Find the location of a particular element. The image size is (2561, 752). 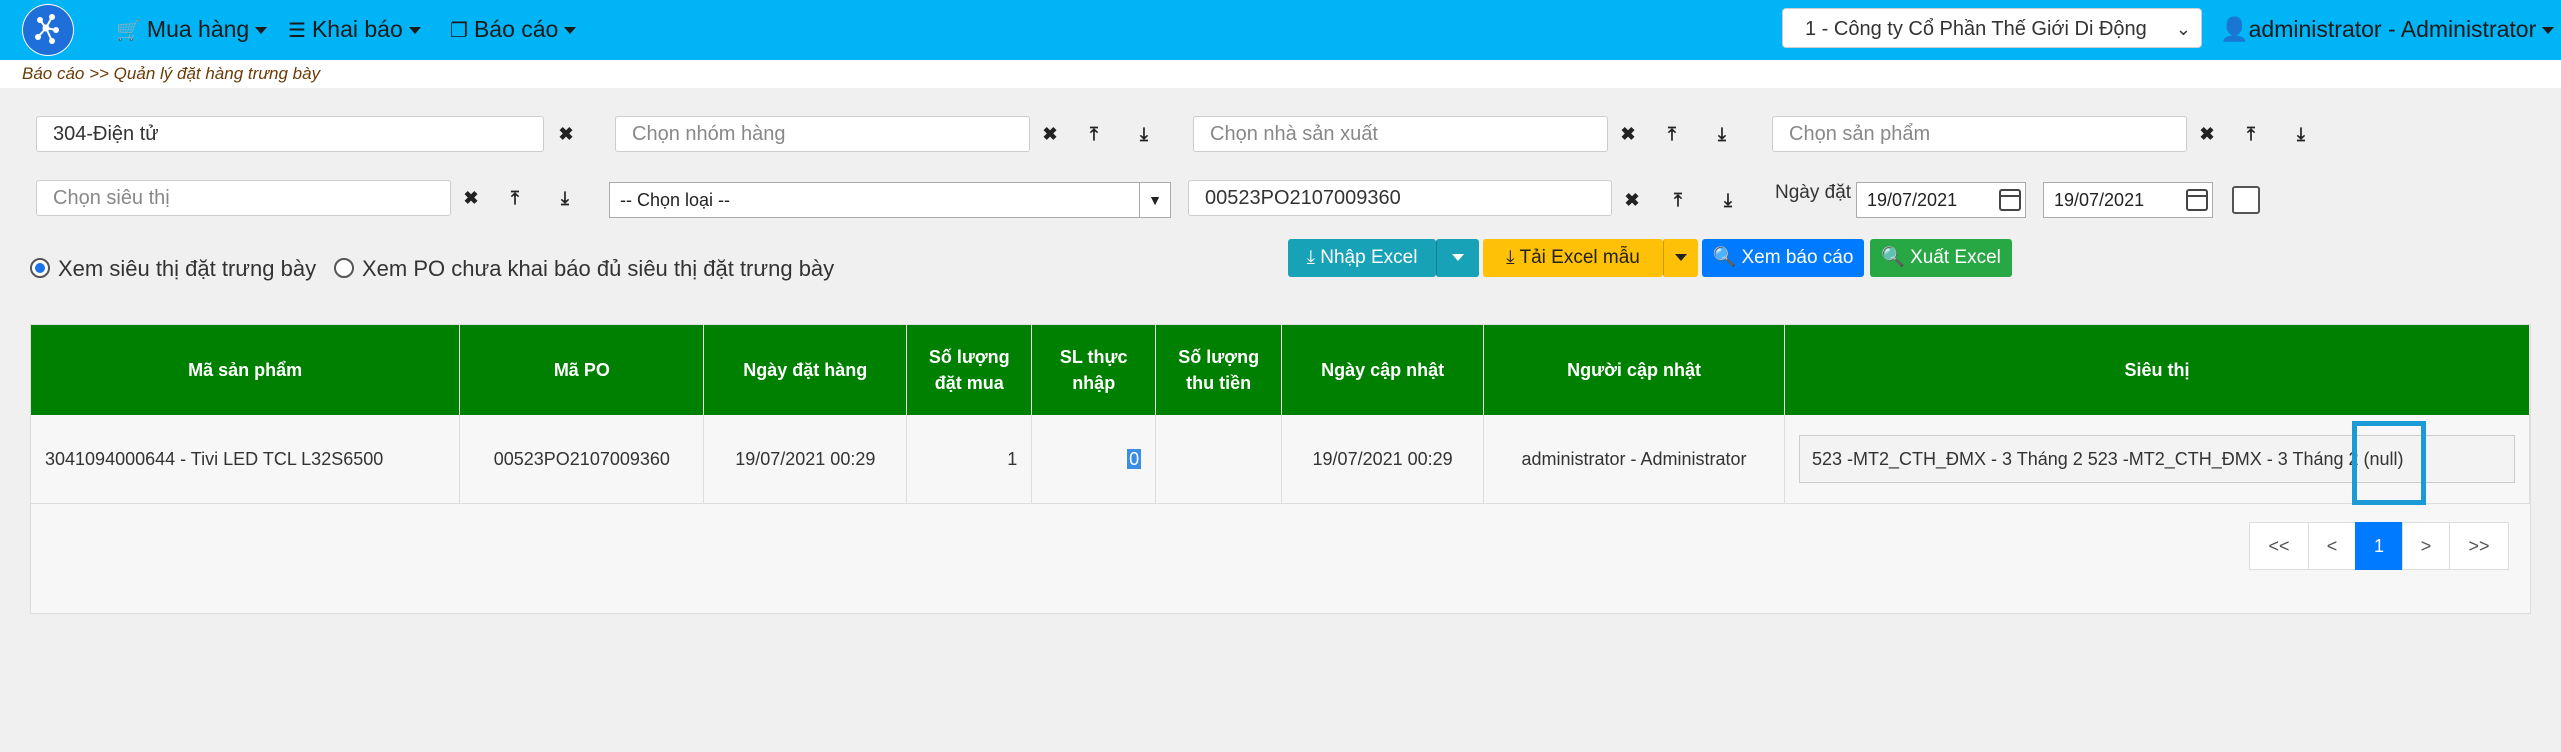

cell-product: 3041094000644 - Tivi LED TCL L32S6500 is located at coordinates (246, 459).